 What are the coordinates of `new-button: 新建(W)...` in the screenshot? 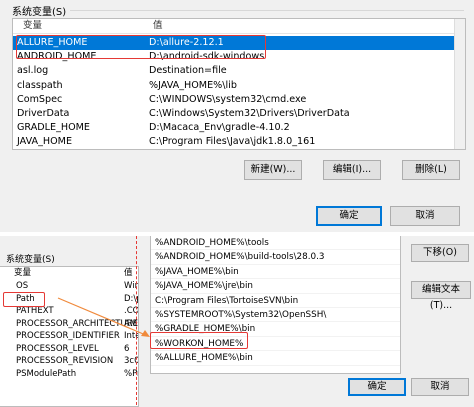 It's located at (273, 170).